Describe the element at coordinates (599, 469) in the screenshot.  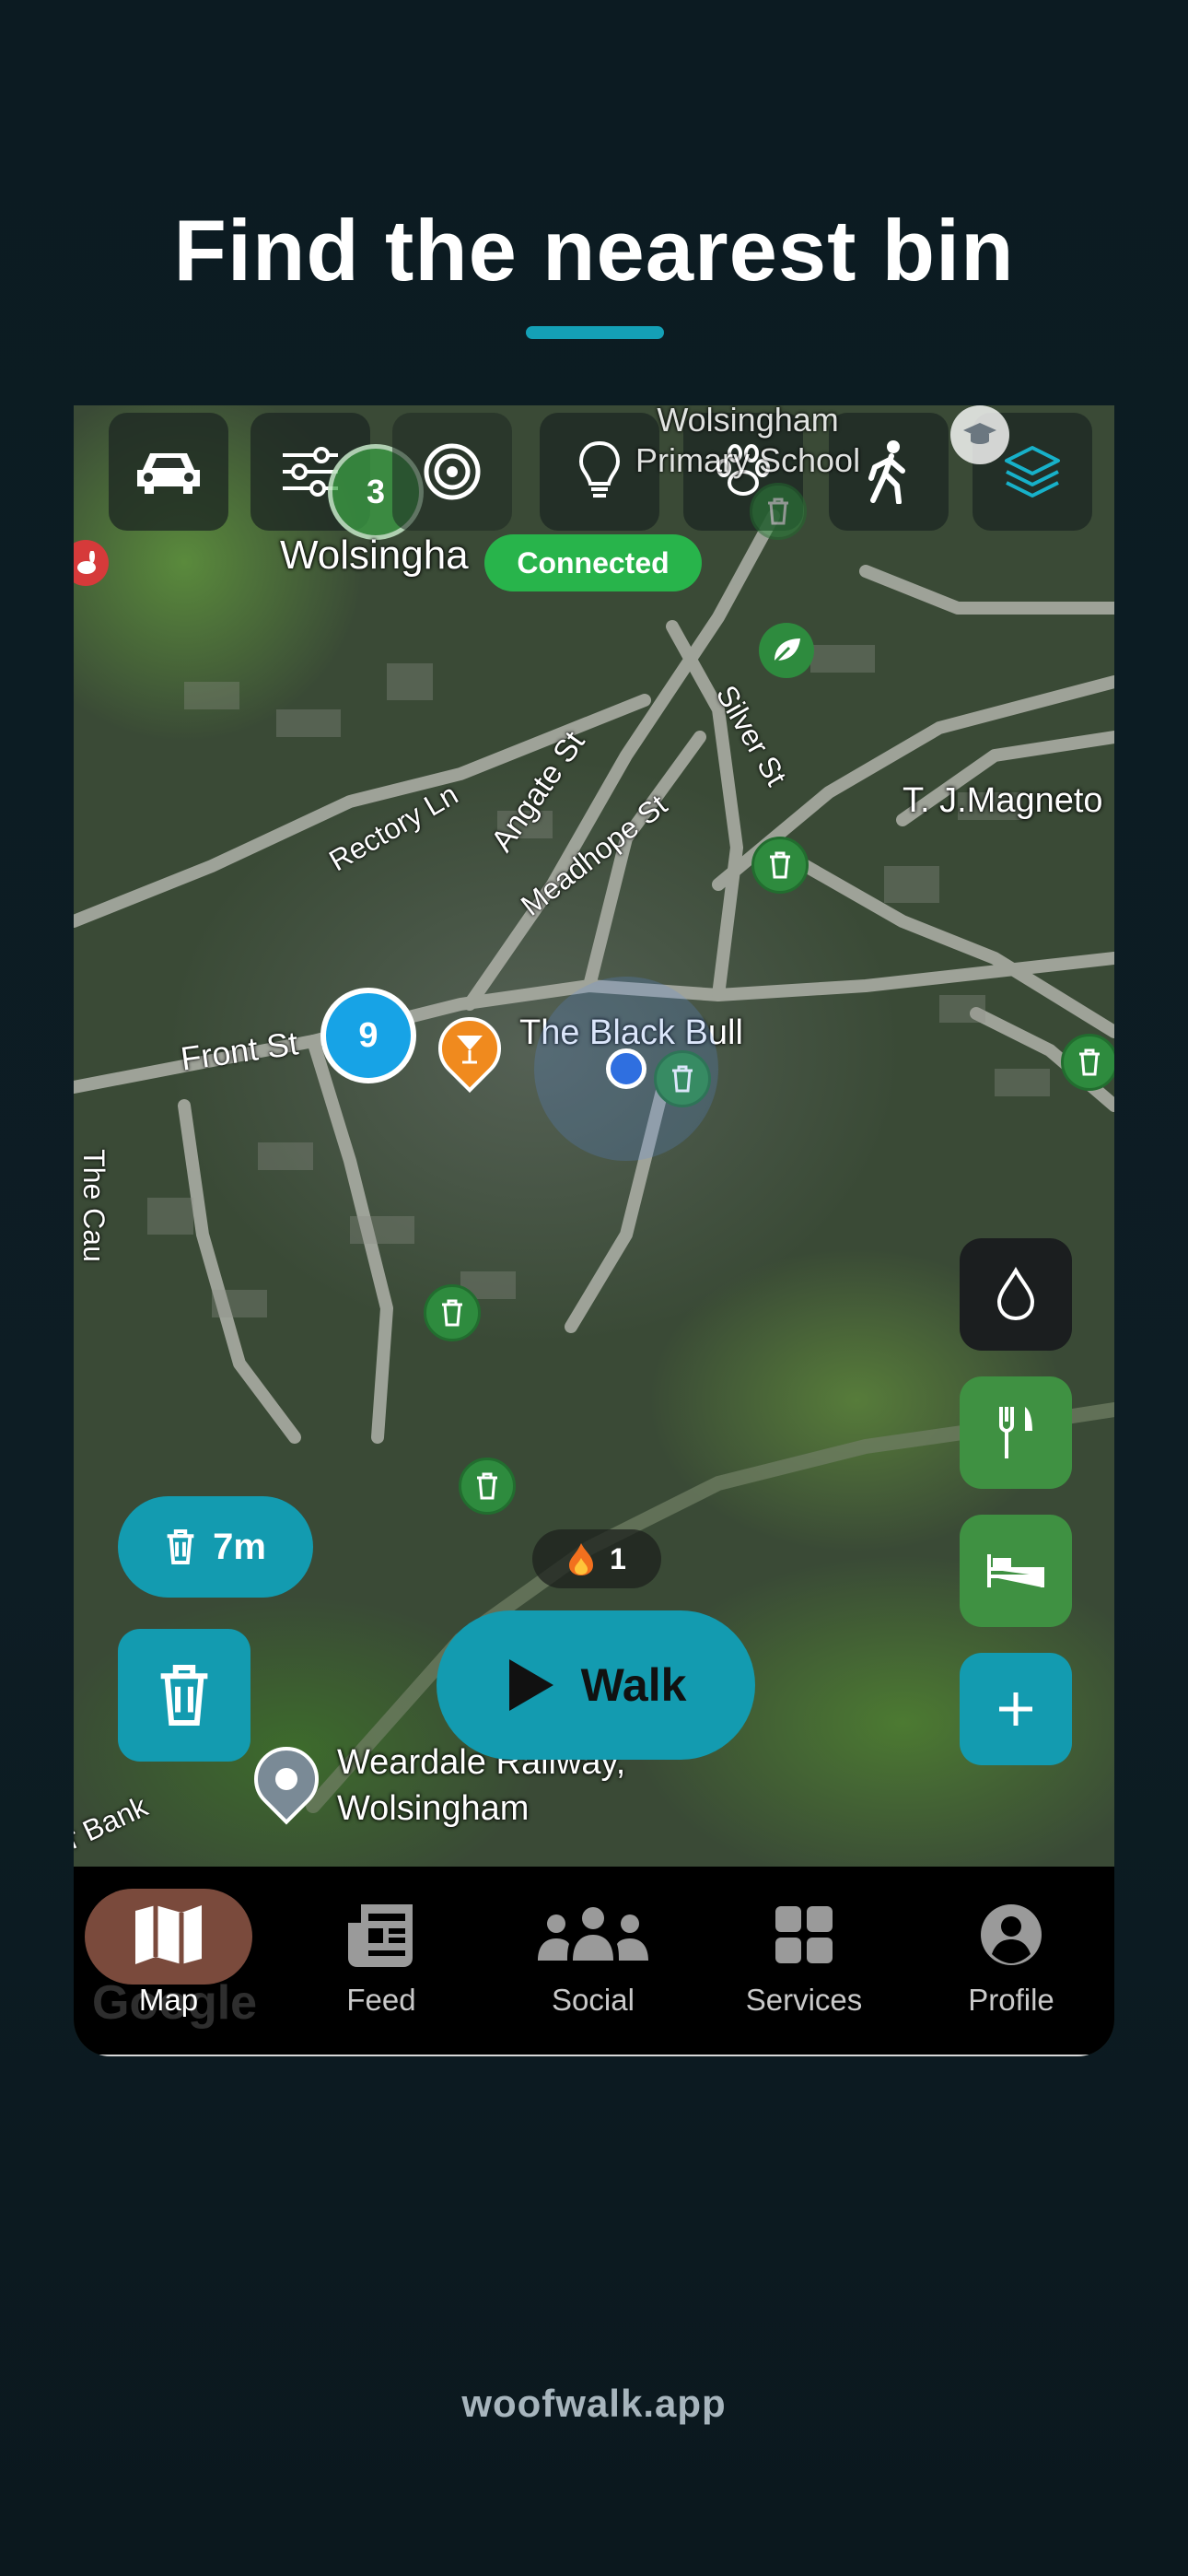
I see `lightbulb-icon` at that location.